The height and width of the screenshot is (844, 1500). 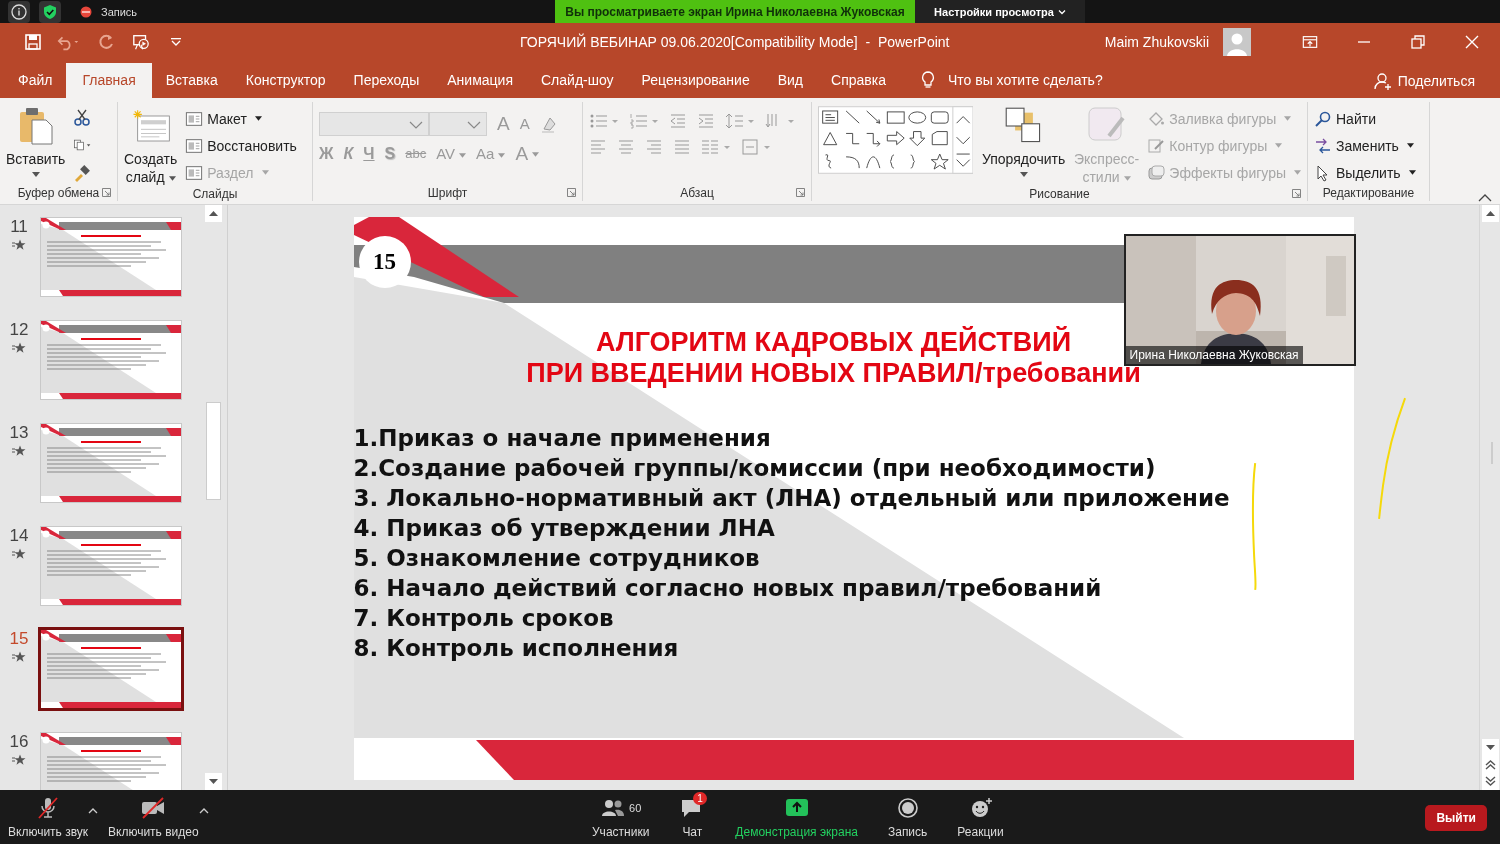 I want to click on shield-icon, so click(x=50, y=11).